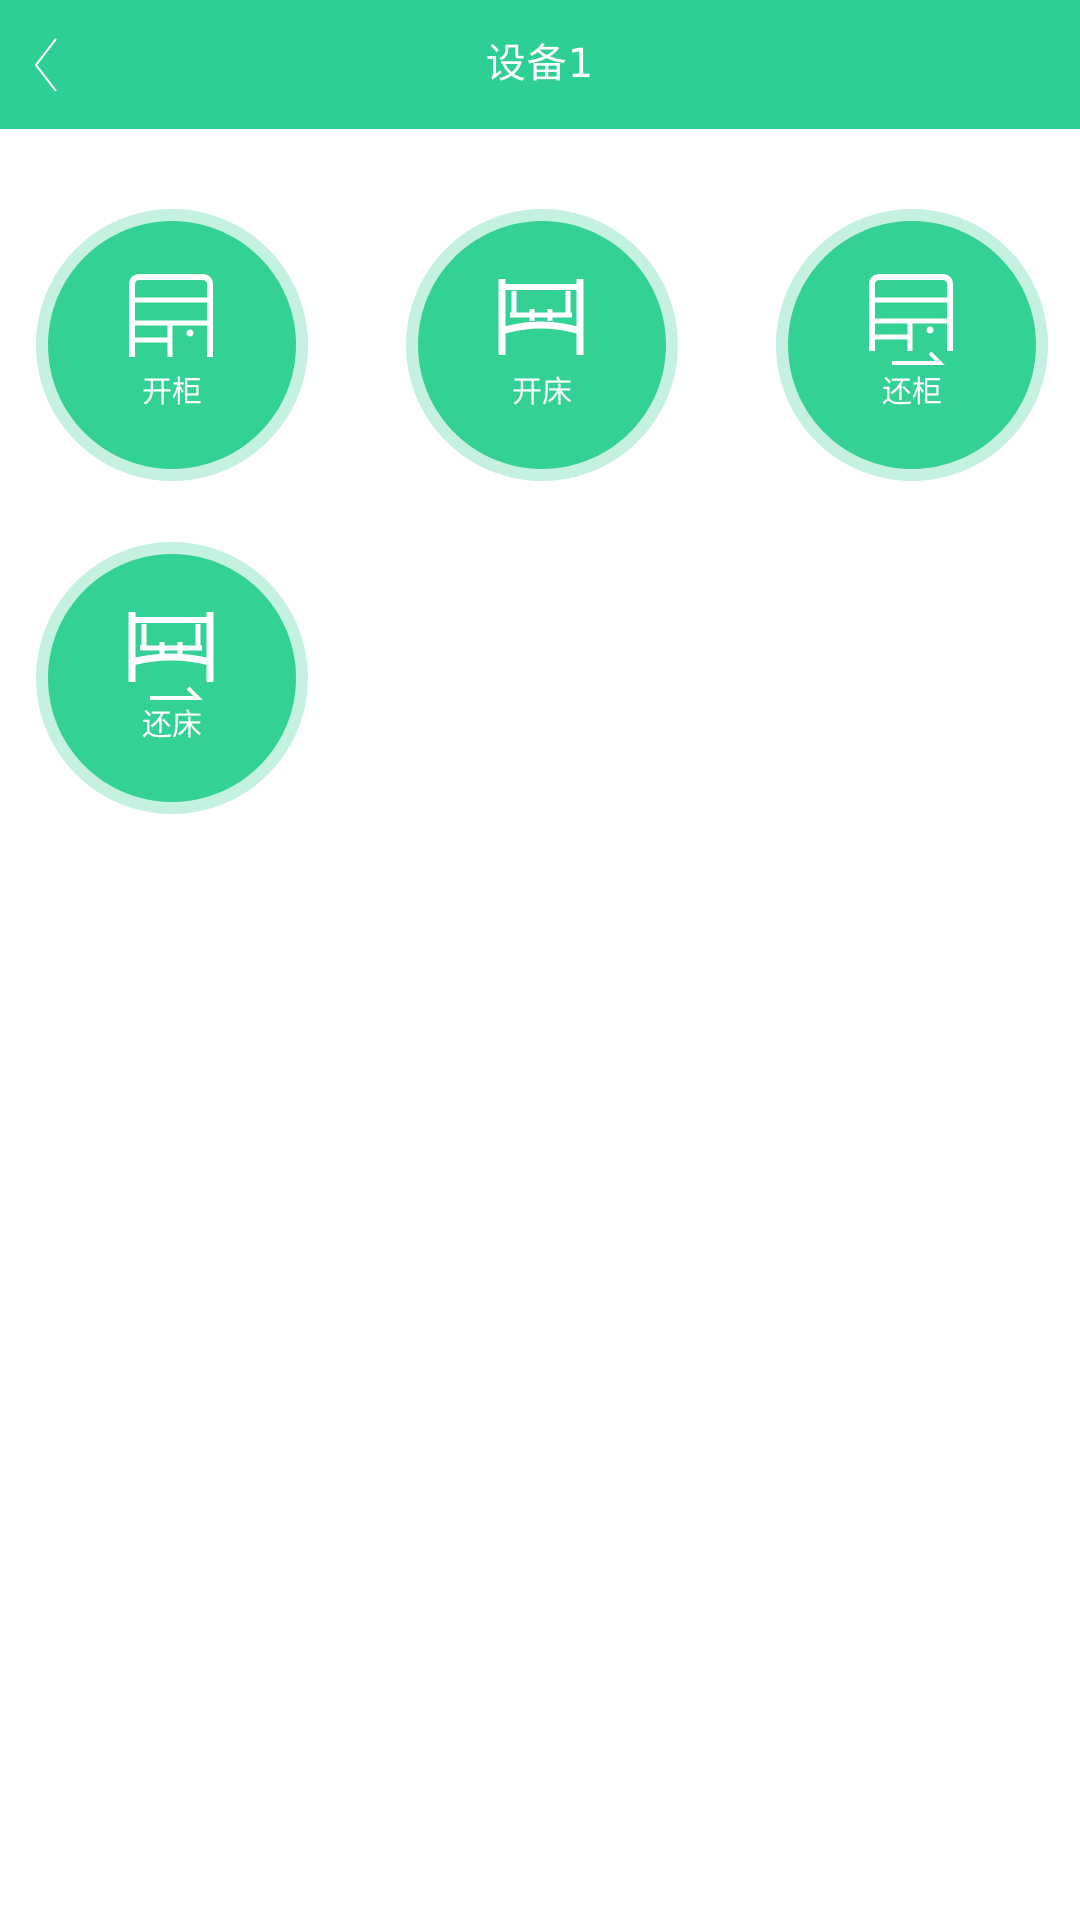 This screenshot has height=1920, width=1080. What do you see at coordinates (172, 392) in the screenshot?
I see `open-cabinet-label: 开柜` at bounding box center [172, 392].